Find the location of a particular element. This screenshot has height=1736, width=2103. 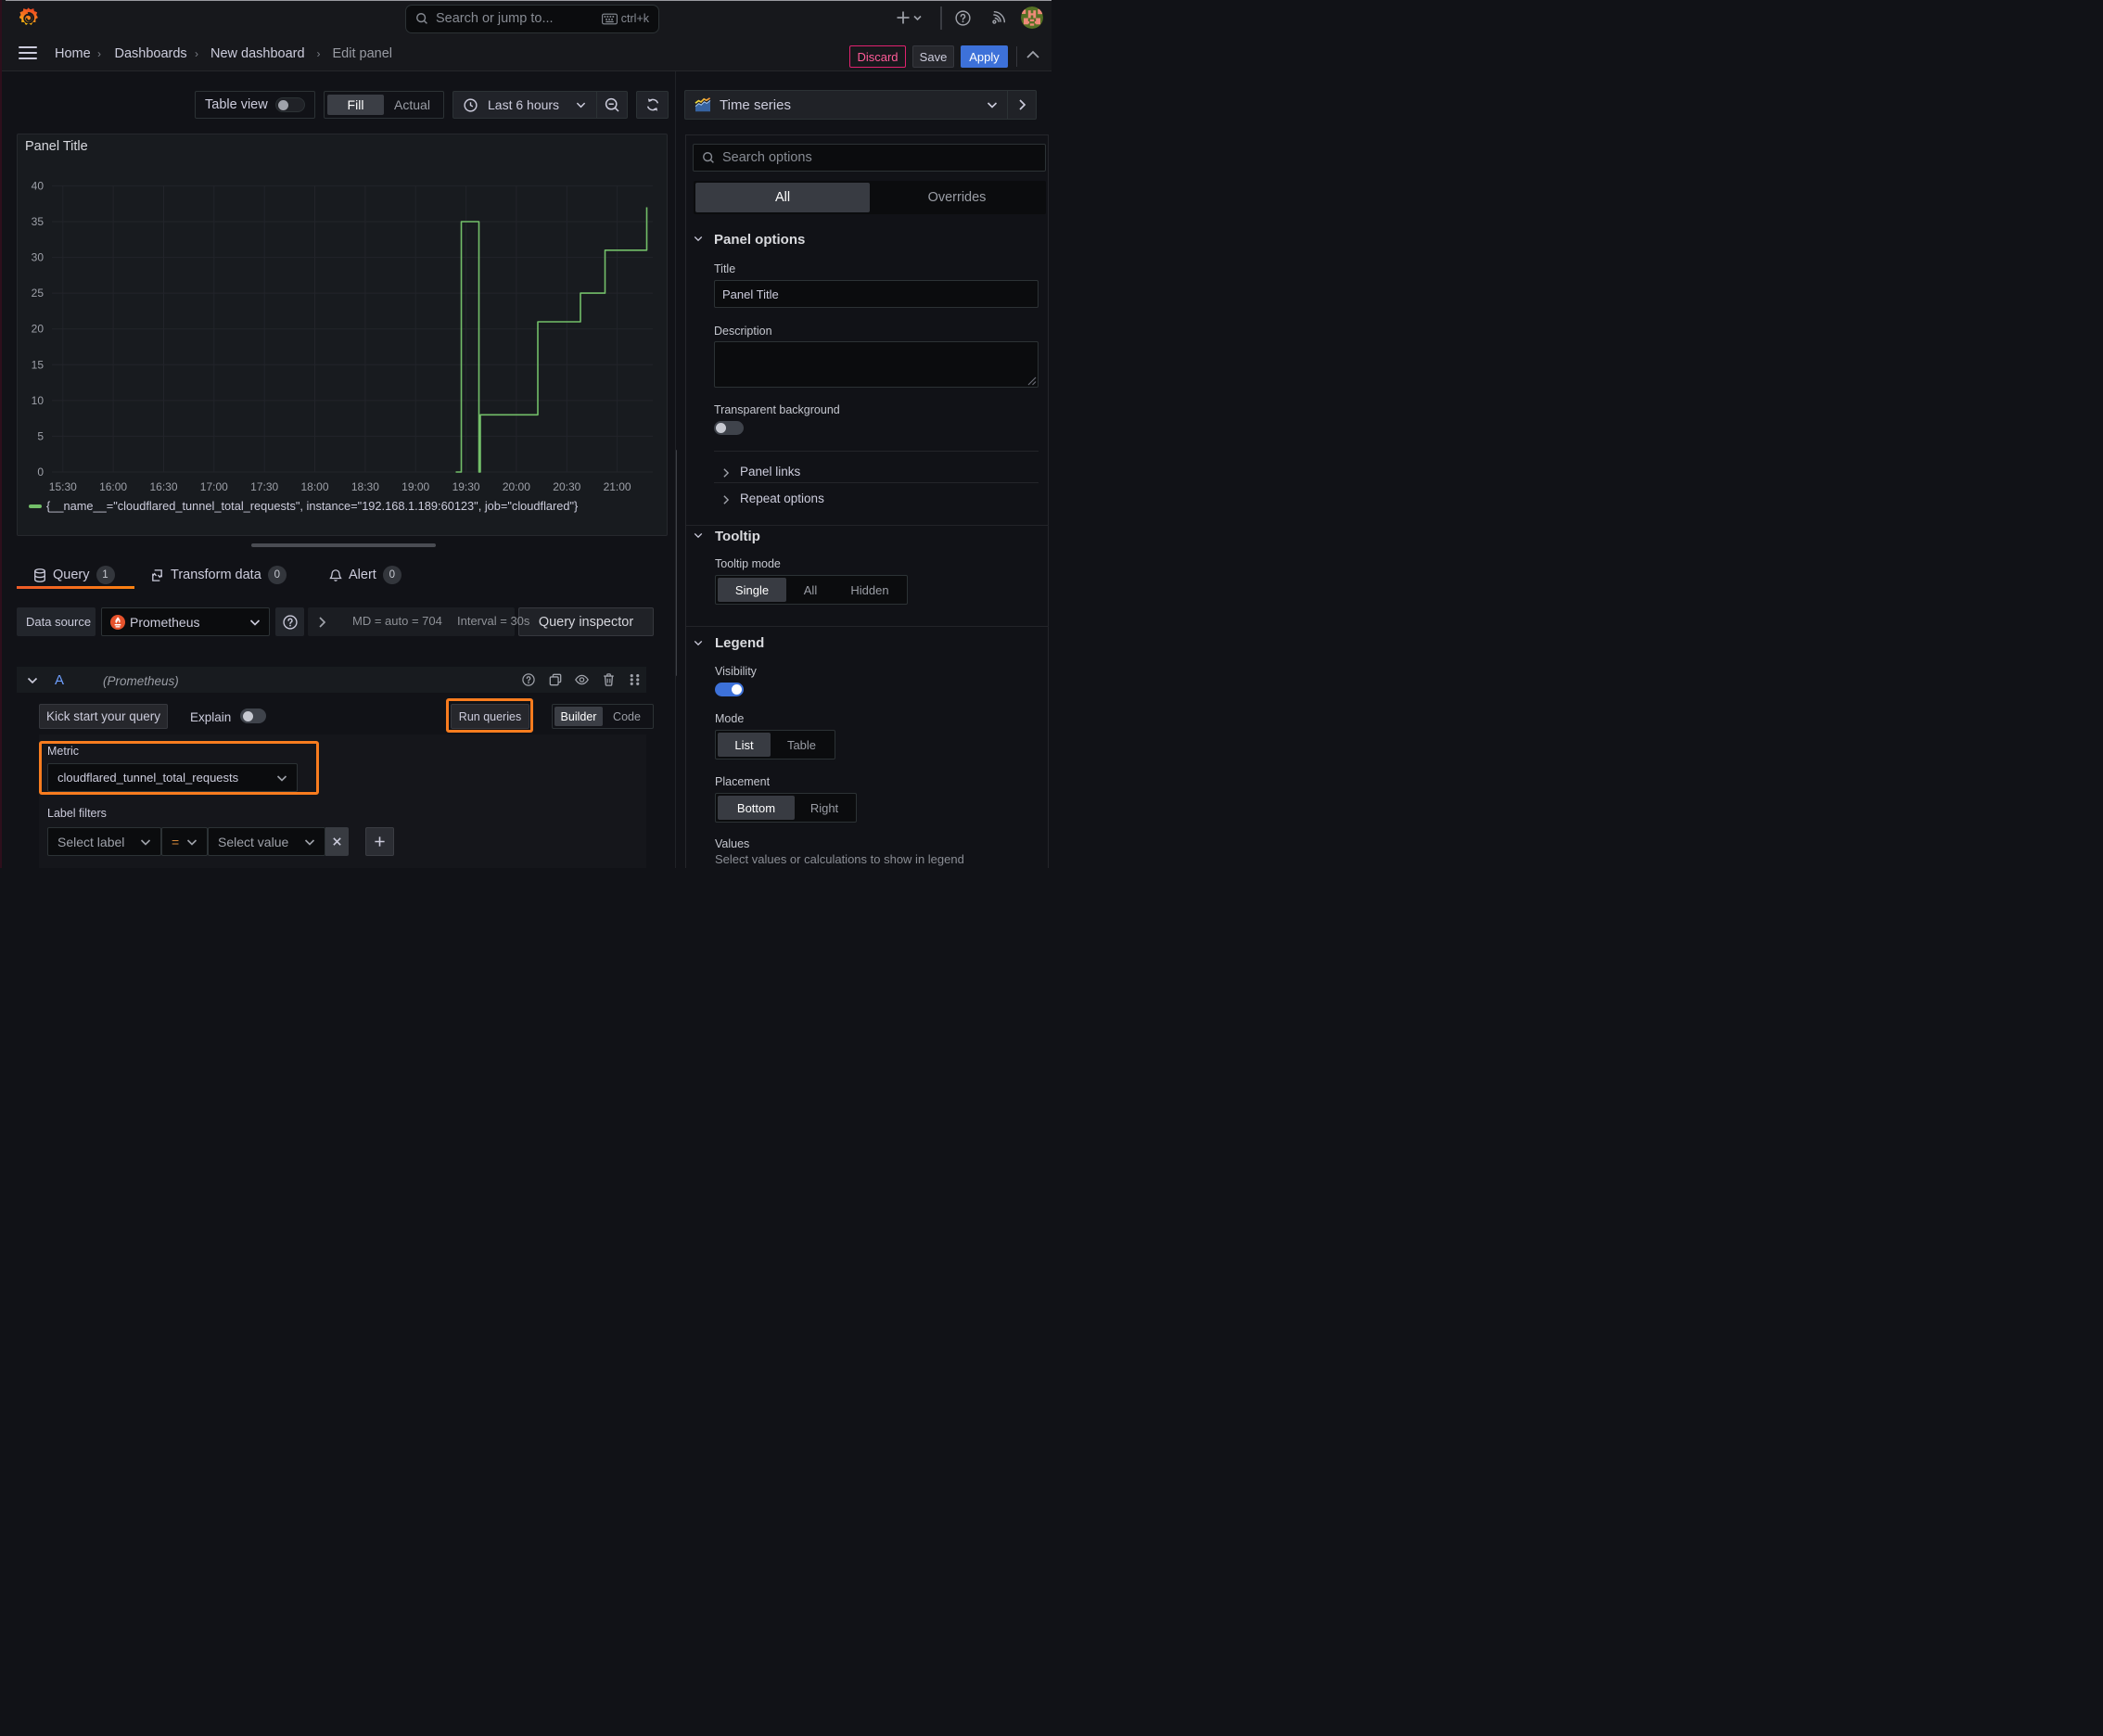

svg-text: 40 is located at coordinates (38, 186).